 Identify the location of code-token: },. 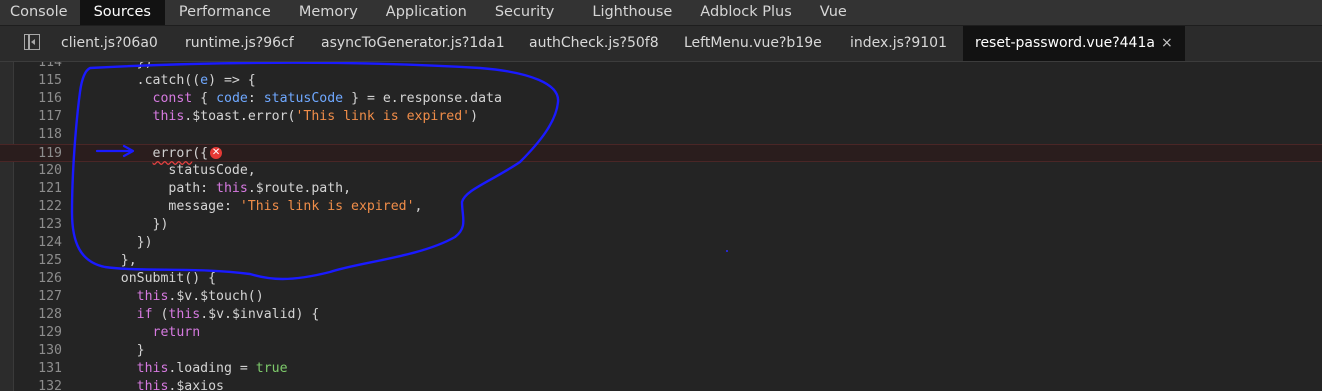
(113, 260).